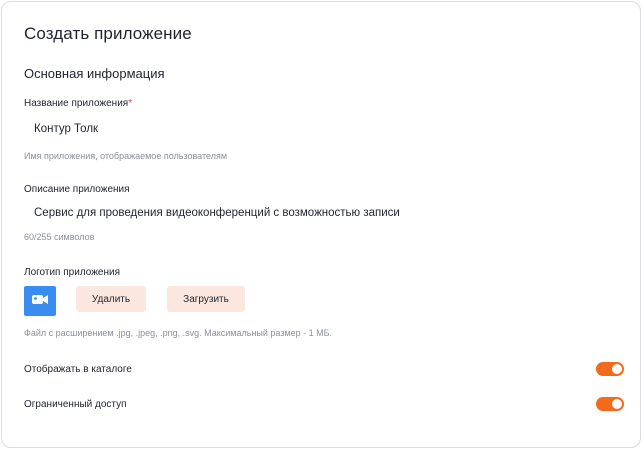 The image size is (644, 451). What do you see at coordinates (206, 299) in the screenshot?
I see `upload-logo-button: Загрузить` at bounding box center [206, 299].